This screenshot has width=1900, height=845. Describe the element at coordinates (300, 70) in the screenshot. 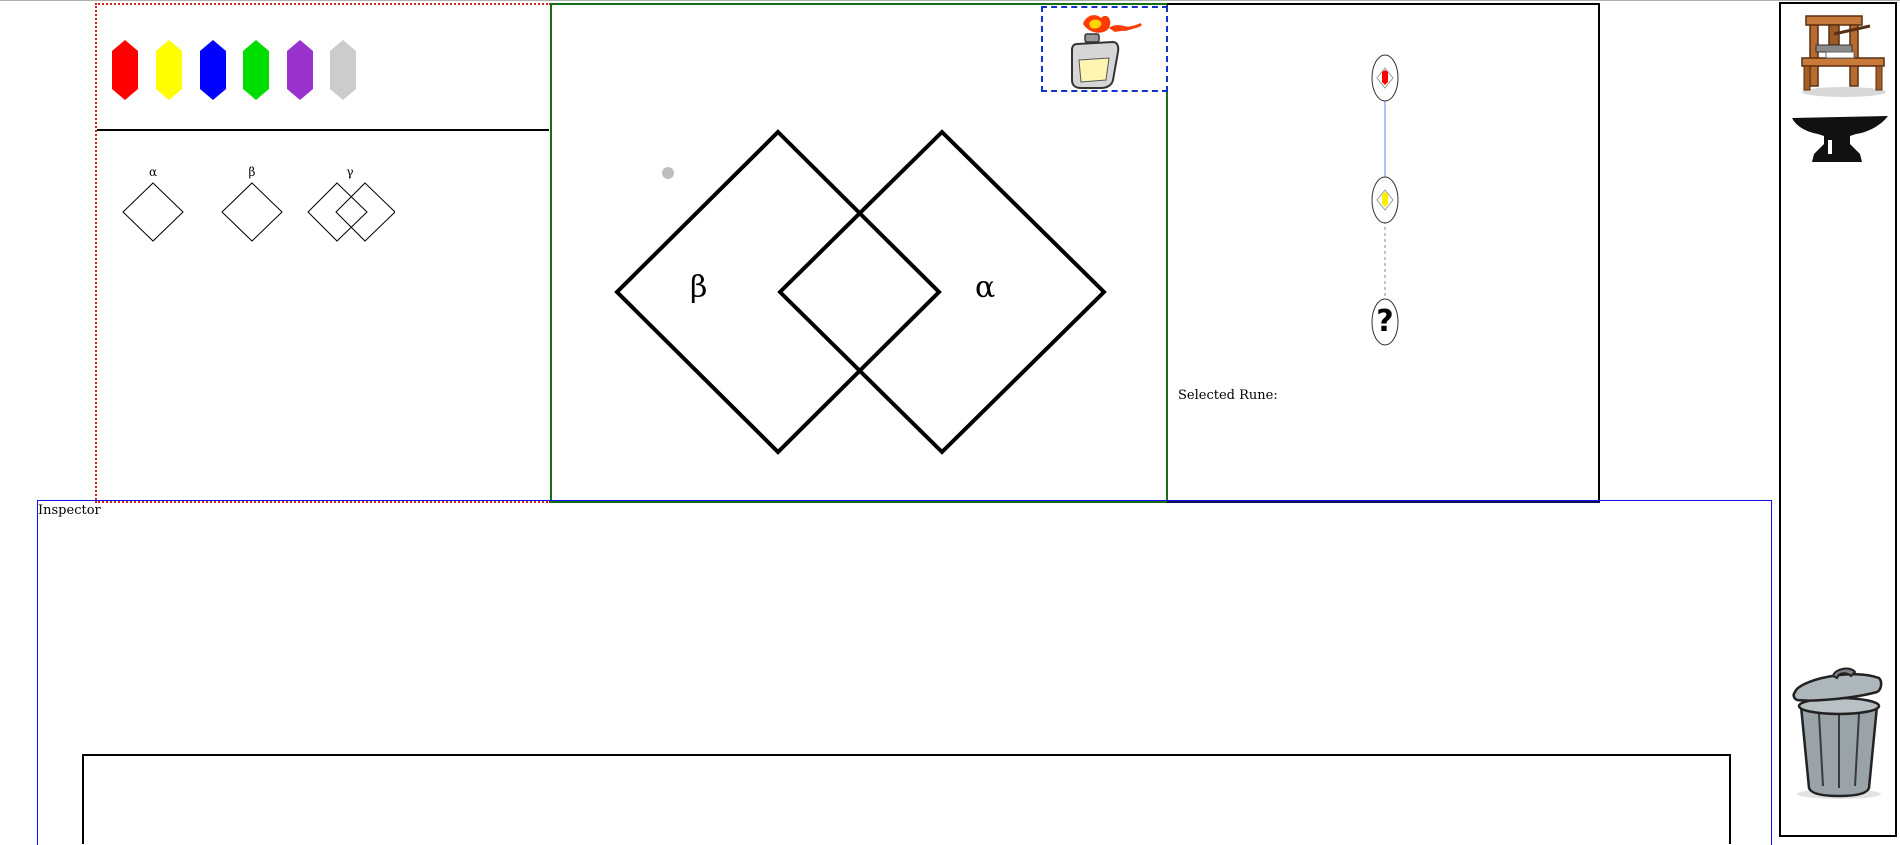

I see `gem-purple` at that location.